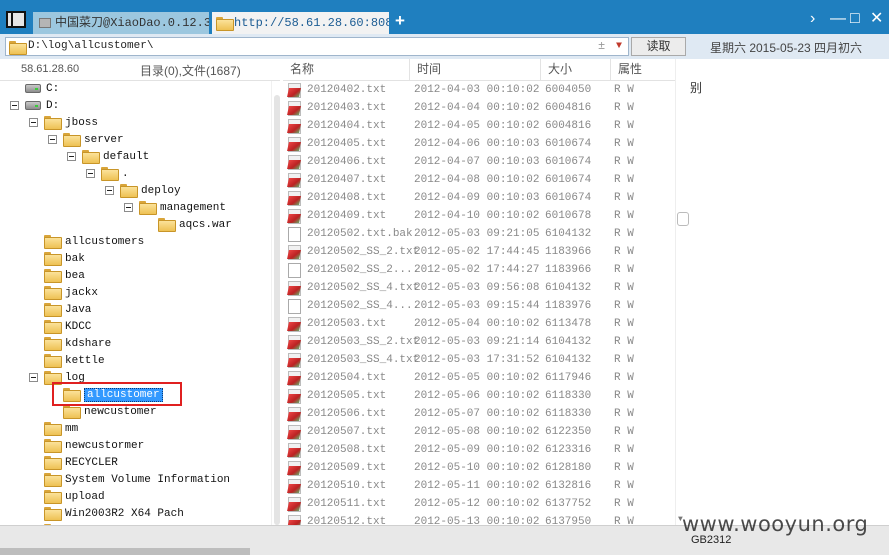 The height and width of the screenshot is (555, 889). I want to click on tree-node: D:, so click(34, 106).